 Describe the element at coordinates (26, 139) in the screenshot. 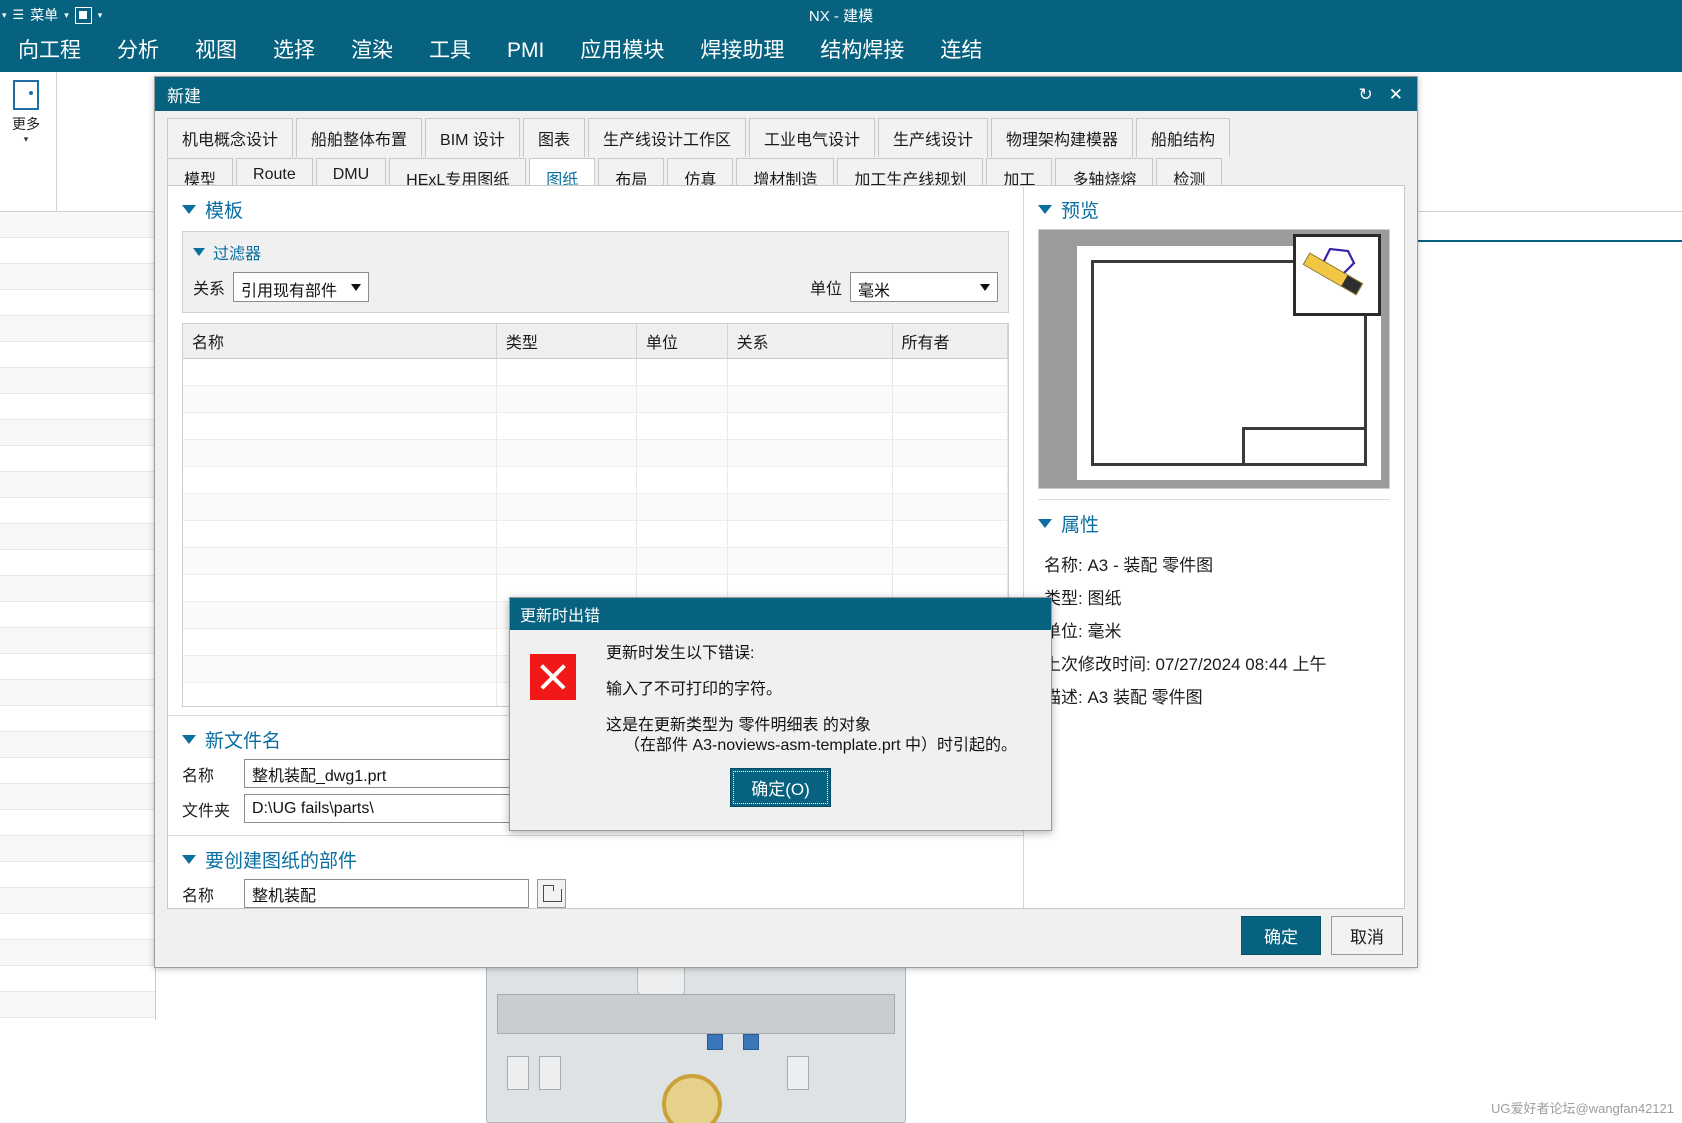

I see `chevron-down-icon: ▾` at that location.